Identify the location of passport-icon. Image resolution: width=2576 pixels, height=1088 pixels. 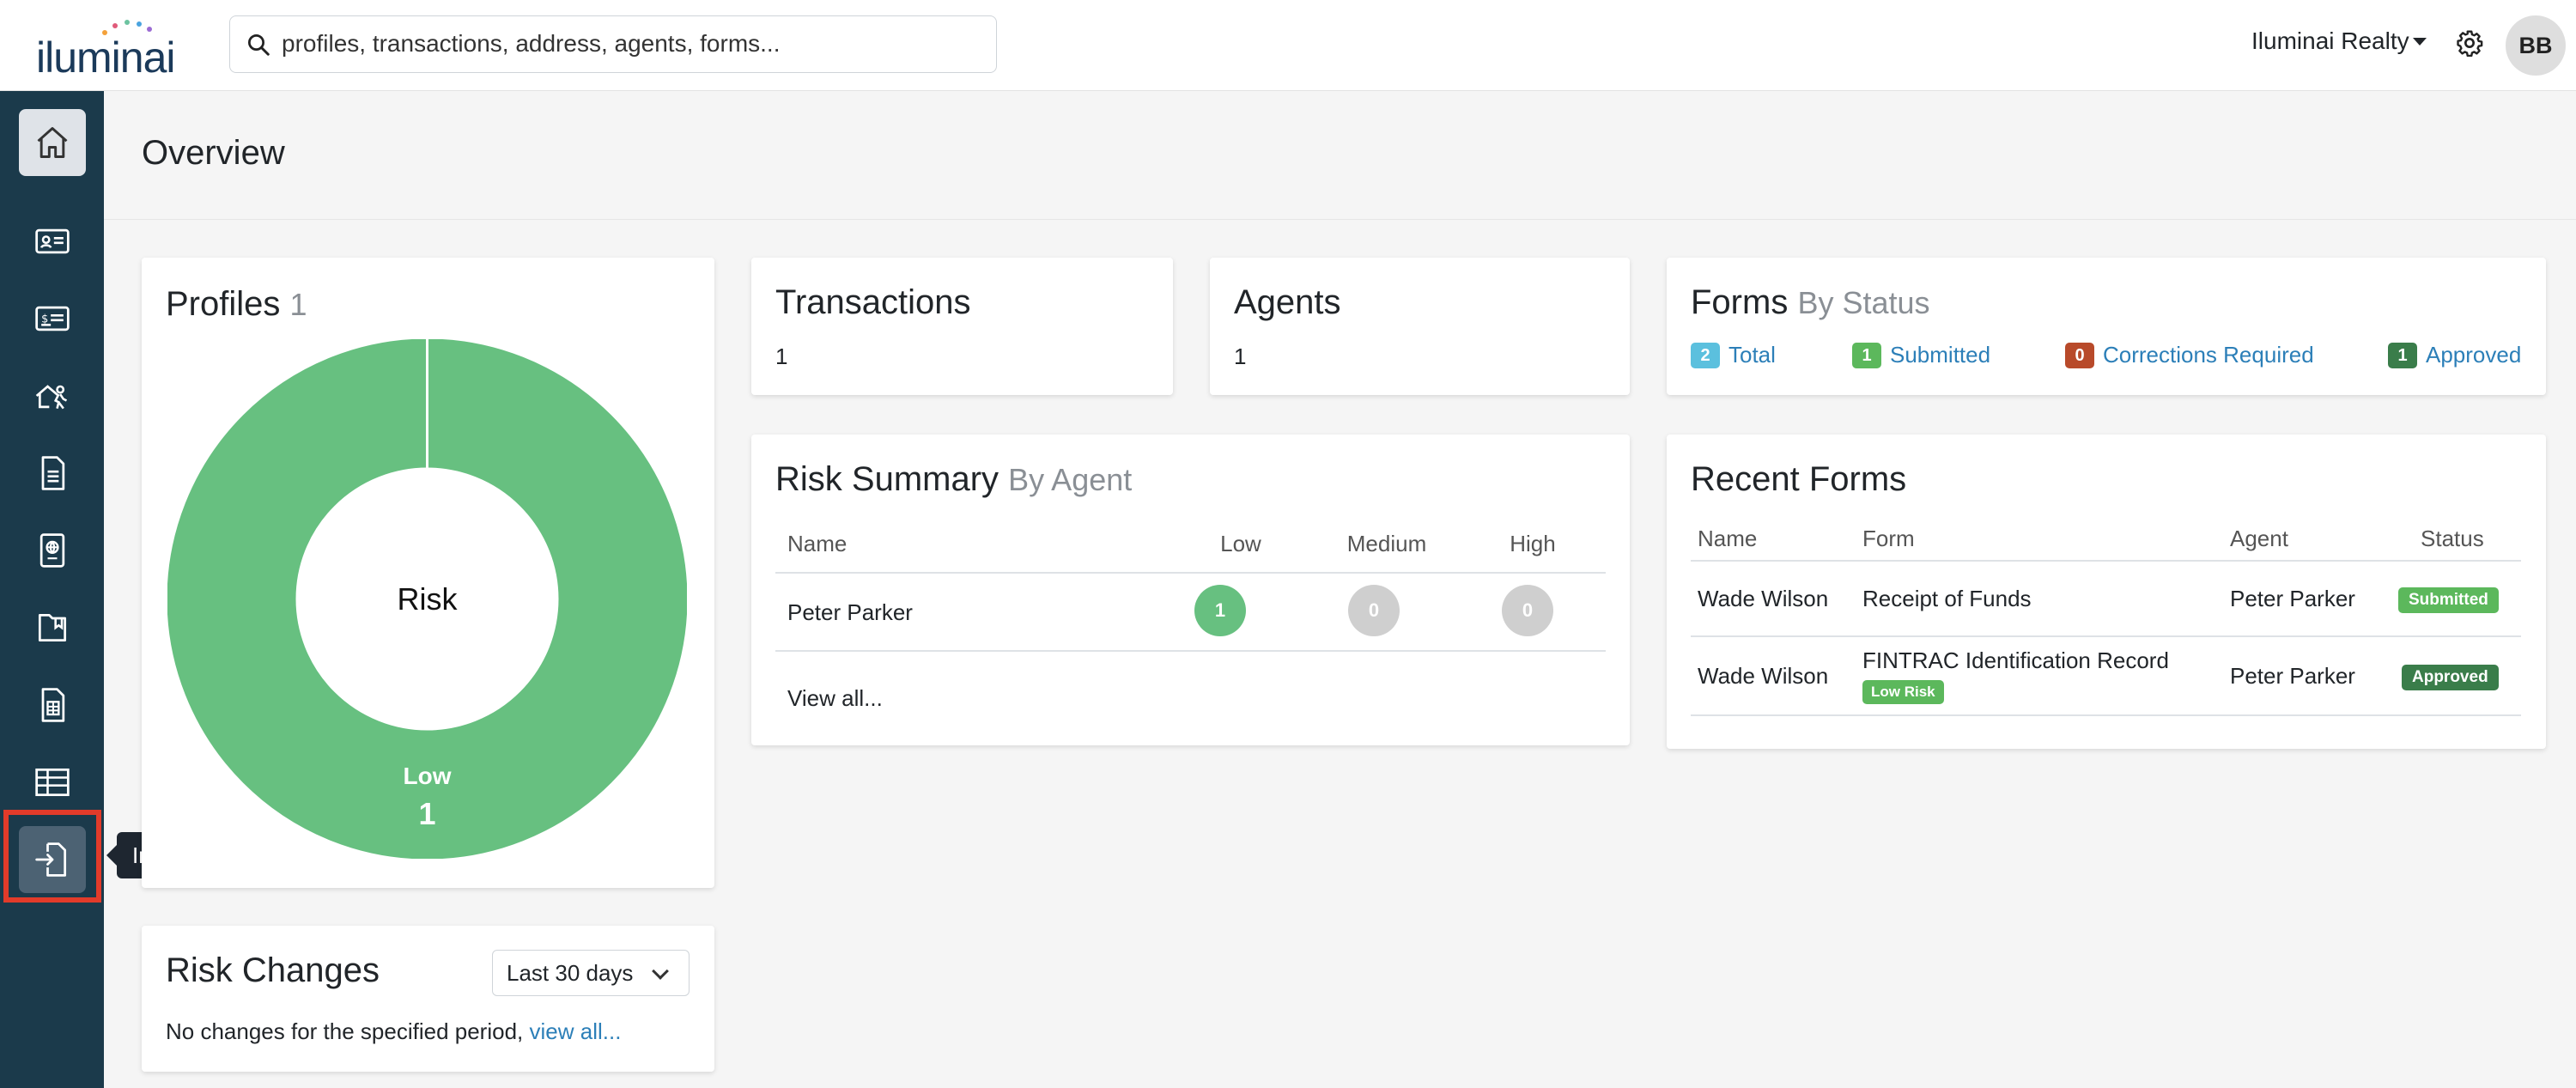
(52, 550).